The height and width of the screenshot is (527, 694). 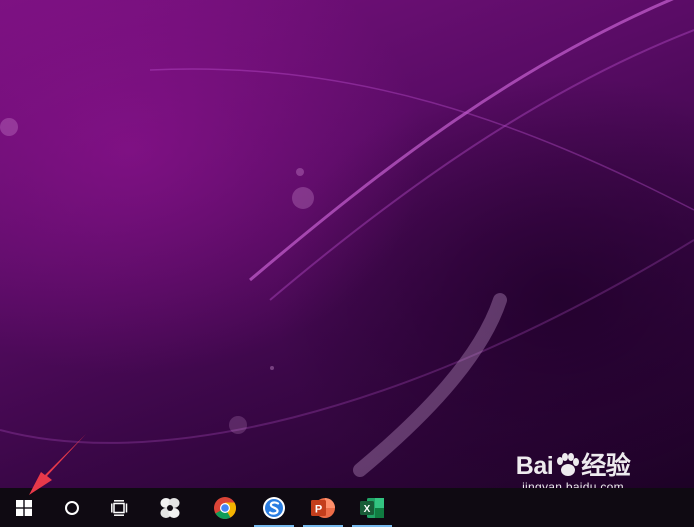 I want to click on task-view-icon, so click(x=119, y=507).